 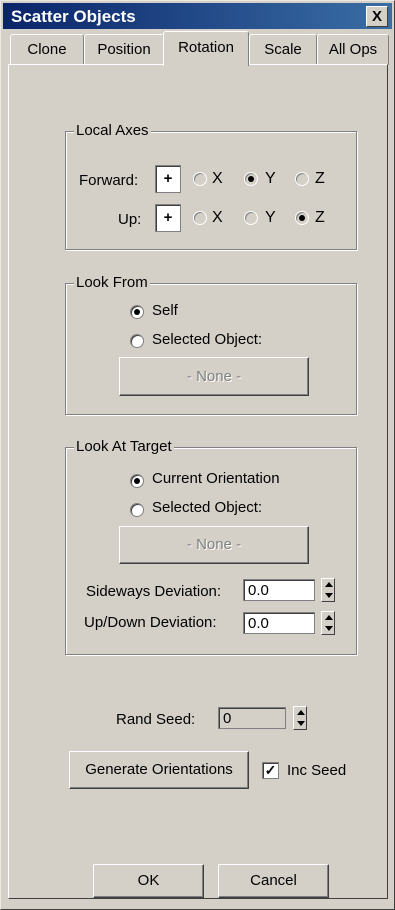 I want to click on forward-sign-button: +, so click(x=168, y=179).